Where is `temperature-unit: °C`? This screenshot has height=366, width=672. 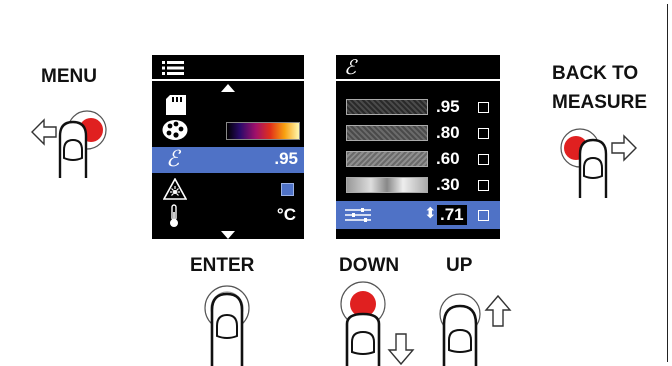
temperature-unit: °C is located at coordinates (286, 214).